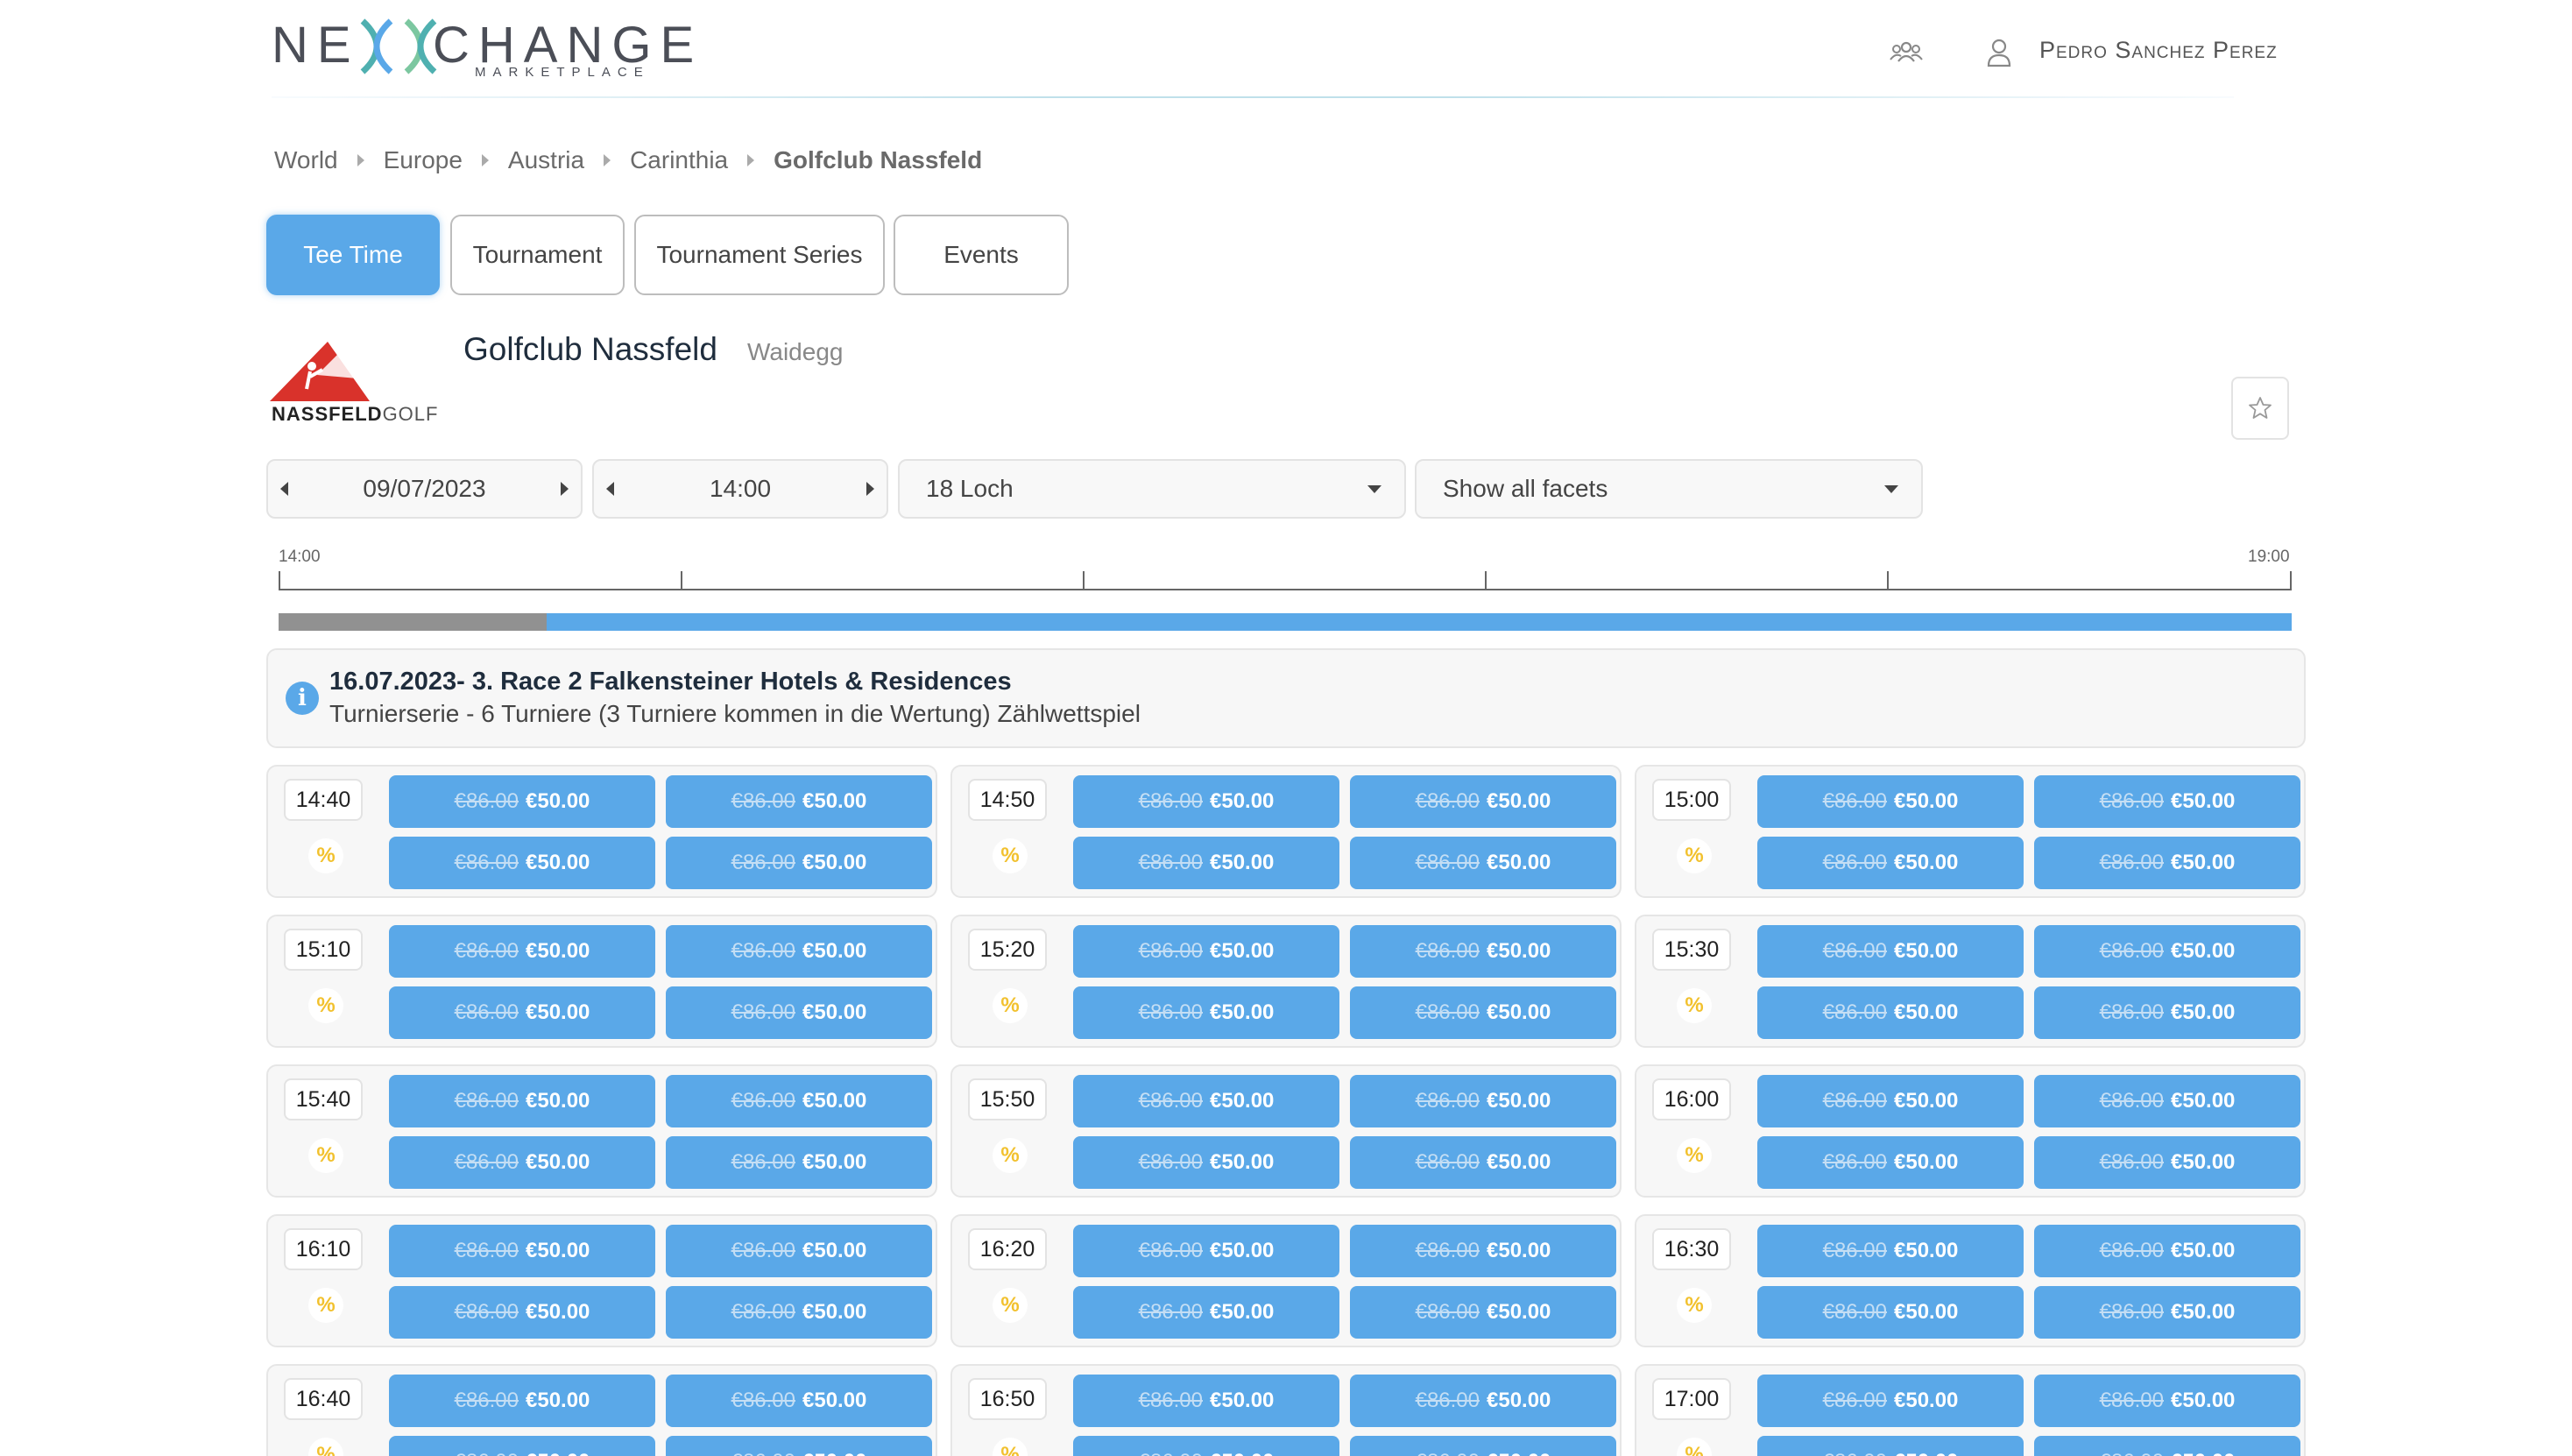 The image size is (2572, 1456). I want to click on time-next-icon, so click(870, 489).